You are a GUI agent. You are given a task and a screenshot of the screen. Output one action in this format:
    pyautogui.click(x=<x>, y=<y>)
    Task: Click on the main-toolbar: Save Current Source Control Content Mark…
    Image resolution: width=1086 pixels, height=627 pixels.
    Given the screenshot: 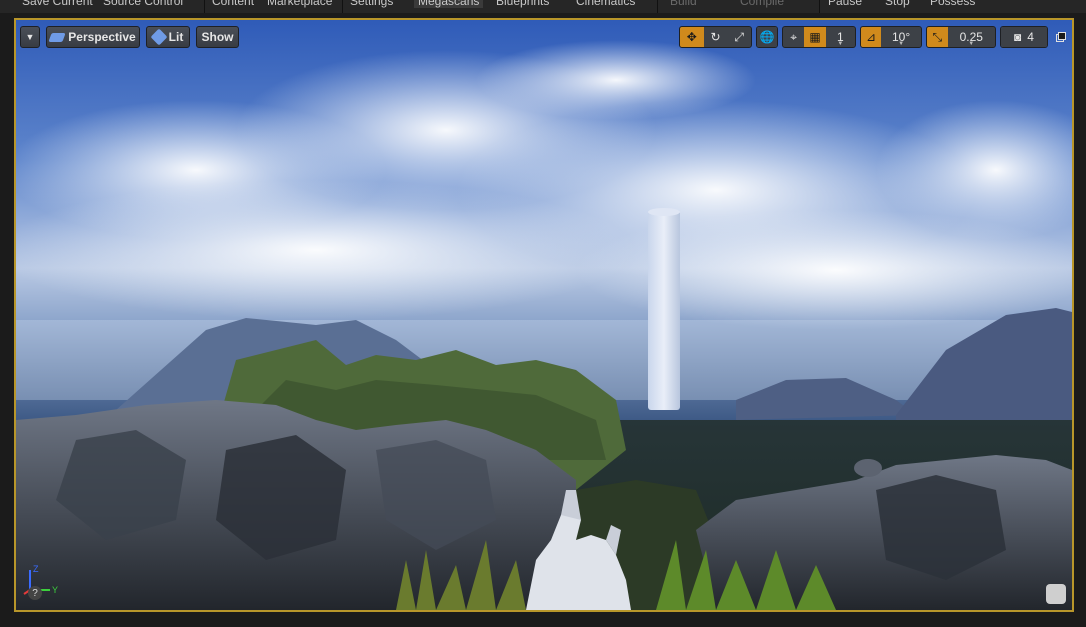 What is the action you would take?
    pyautogui.click(x=543, y=6)
    